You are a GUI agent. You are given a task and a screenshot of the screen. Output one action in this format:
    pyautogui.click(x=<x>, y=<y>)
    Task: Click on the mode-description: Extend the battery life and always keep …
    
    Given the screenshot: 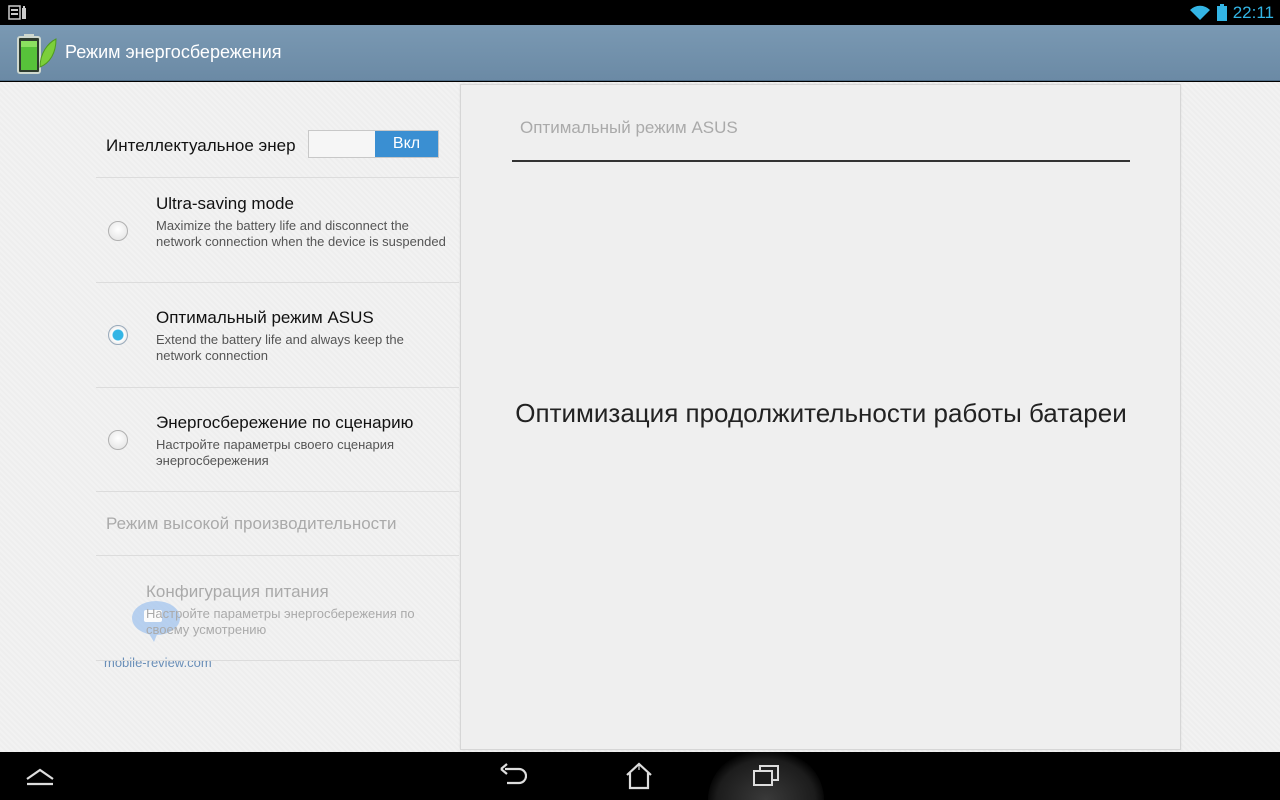 What is the action you would take?
    pyautogui.click(x=280, y=347)
    